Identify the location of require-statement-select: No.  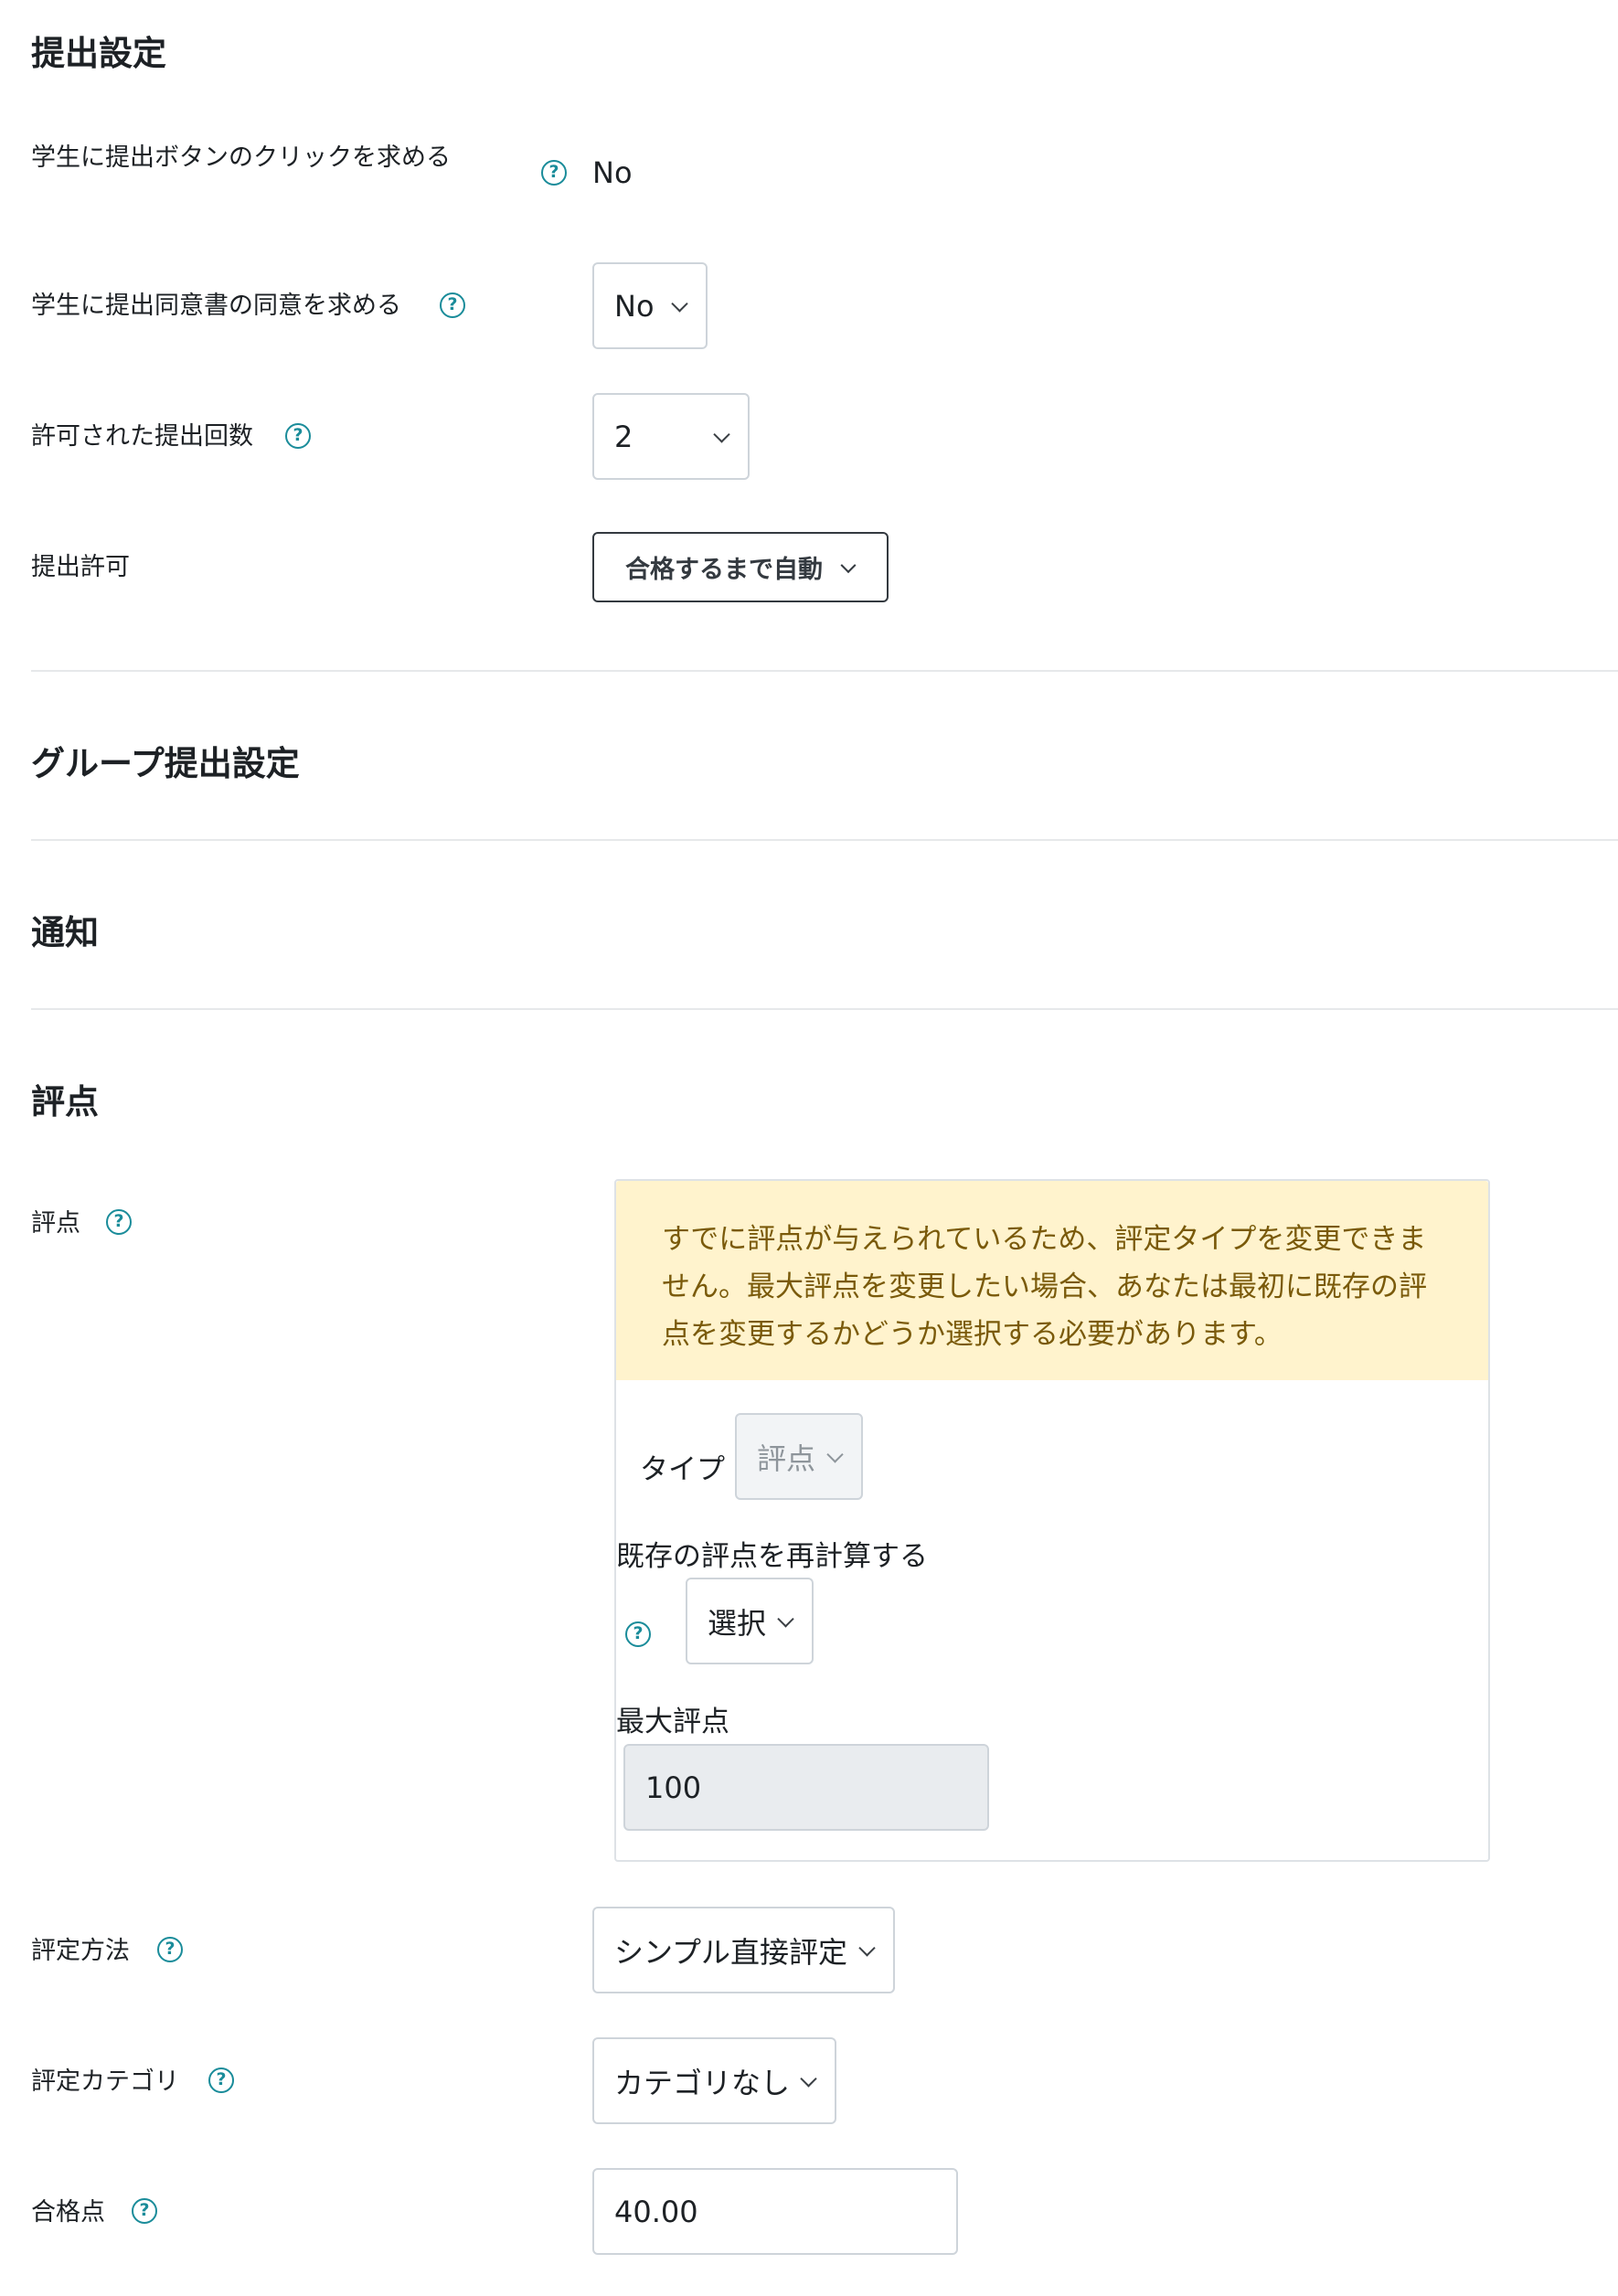
(650, 305).